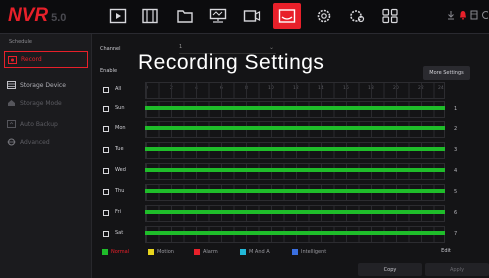 Image resolution: width=489 pixels, height=278 pixels. Describe the element at coordinates (11, 124) in the screenshot. I see `backup-icon` at that location.